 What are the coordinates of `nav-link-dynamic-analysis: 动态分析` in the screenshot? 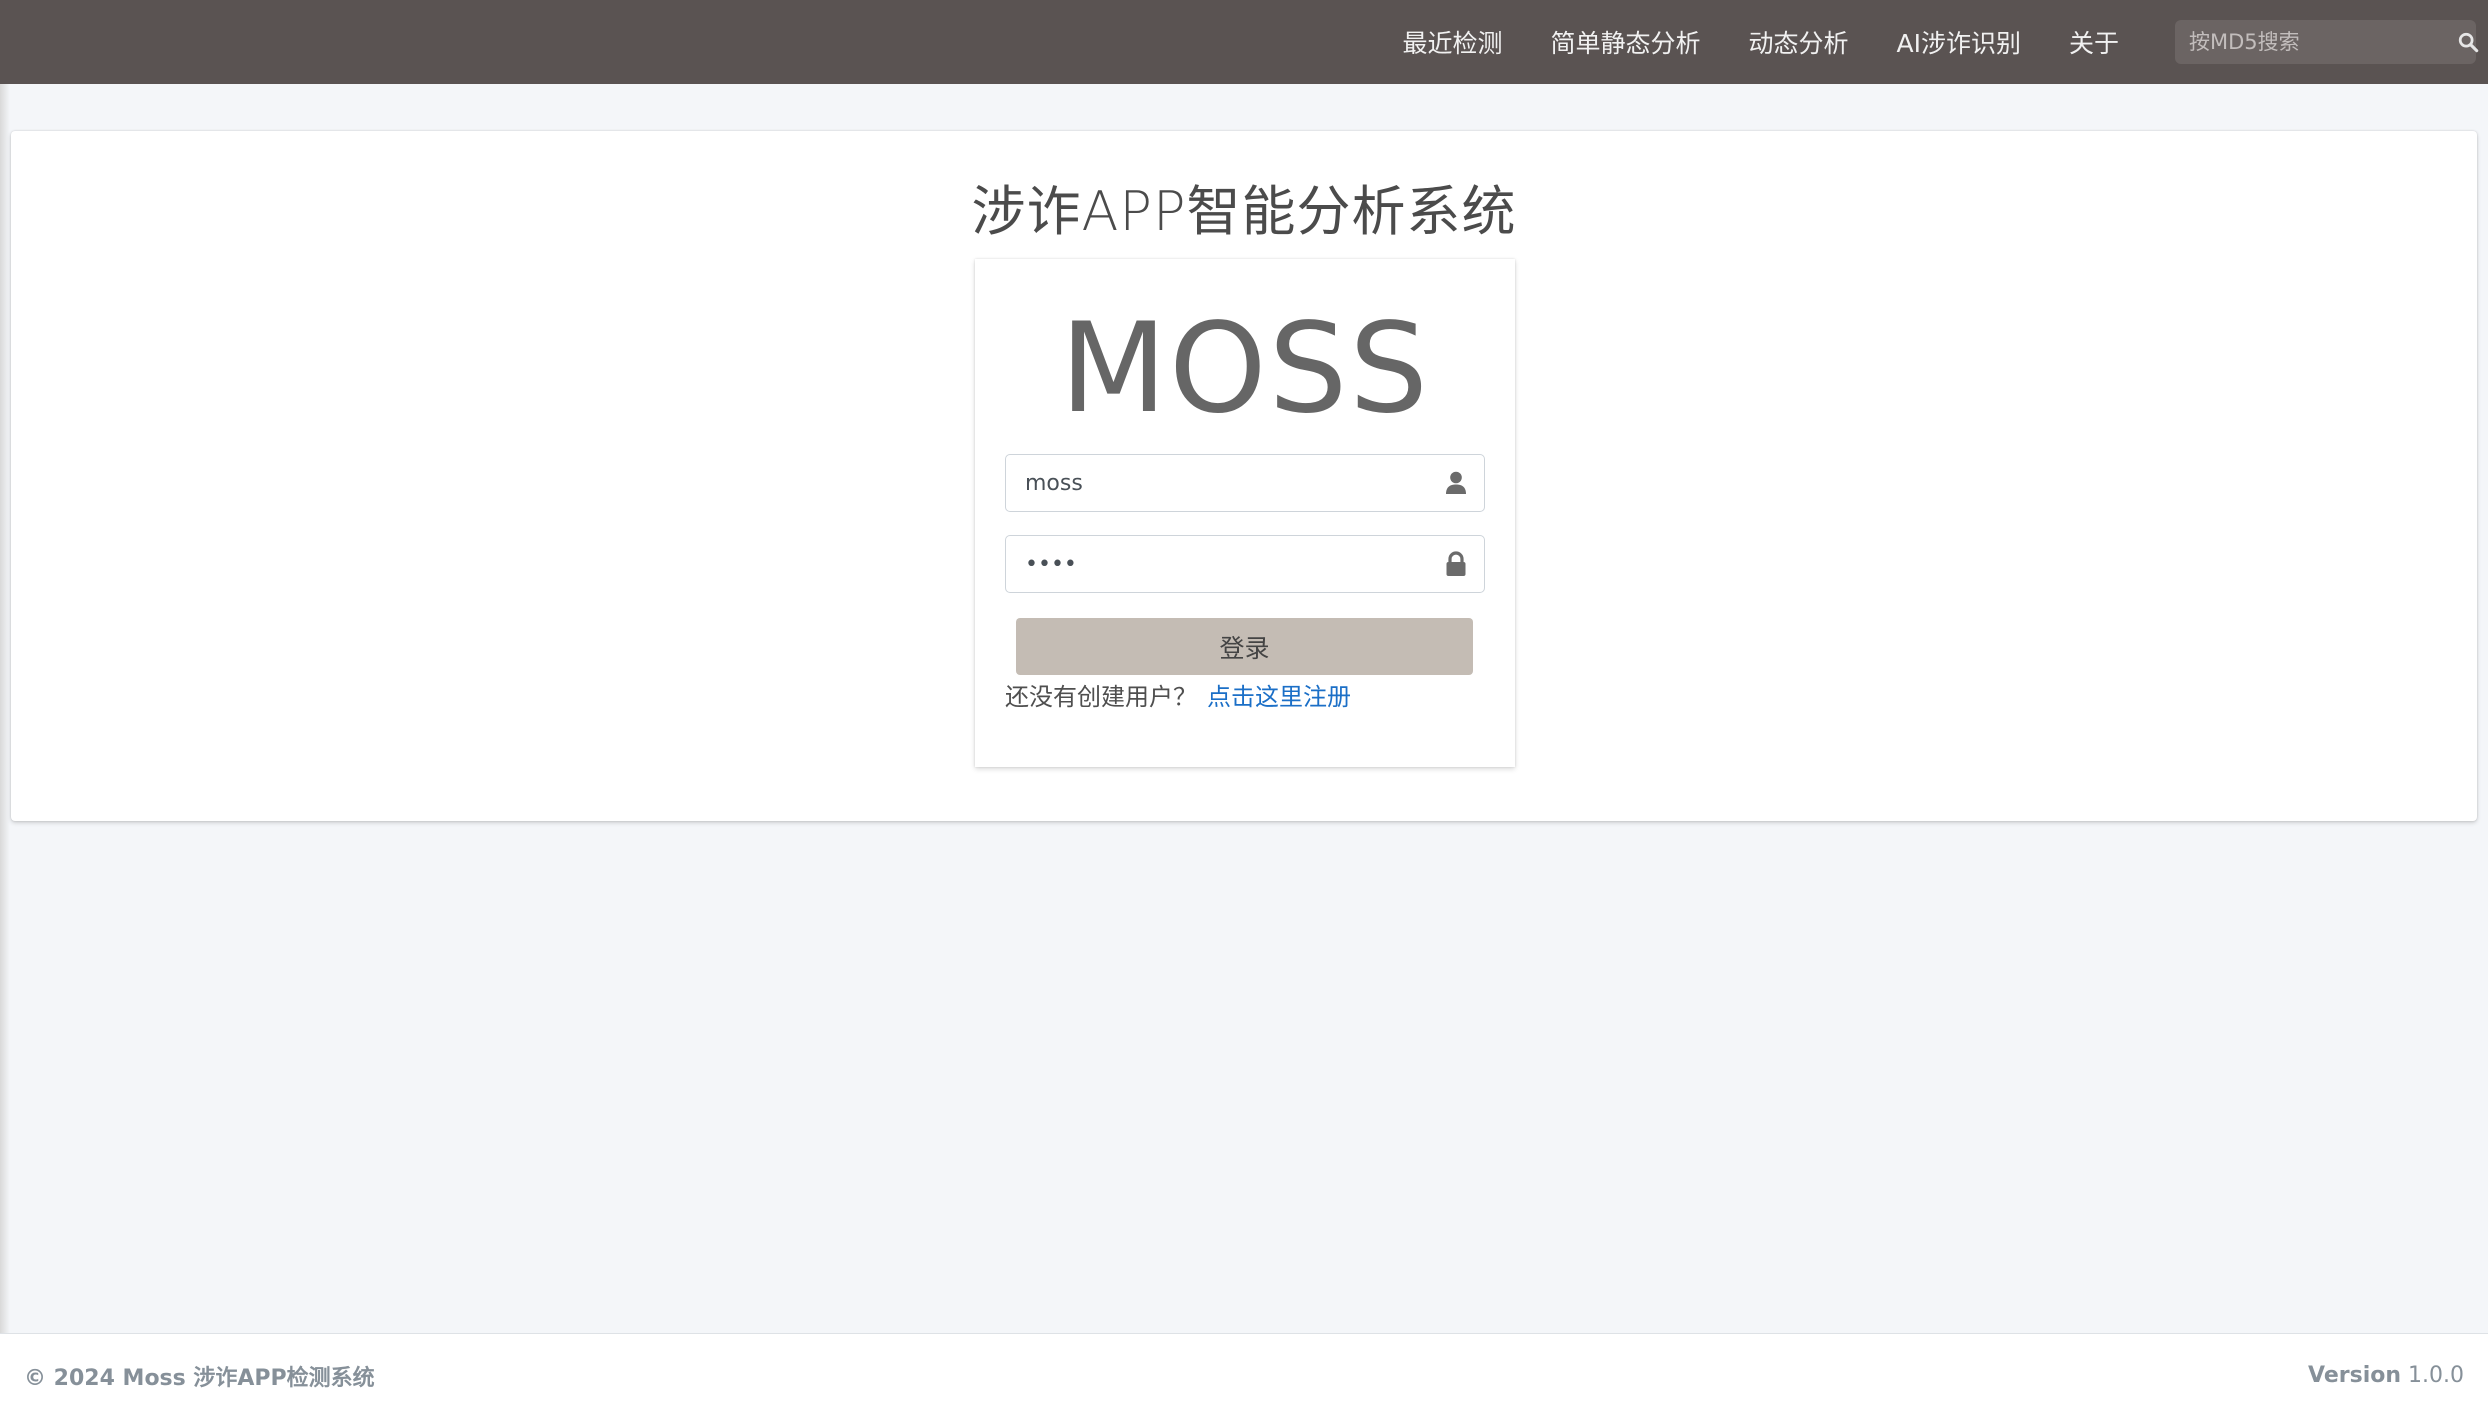 It's located at (1798, 42).